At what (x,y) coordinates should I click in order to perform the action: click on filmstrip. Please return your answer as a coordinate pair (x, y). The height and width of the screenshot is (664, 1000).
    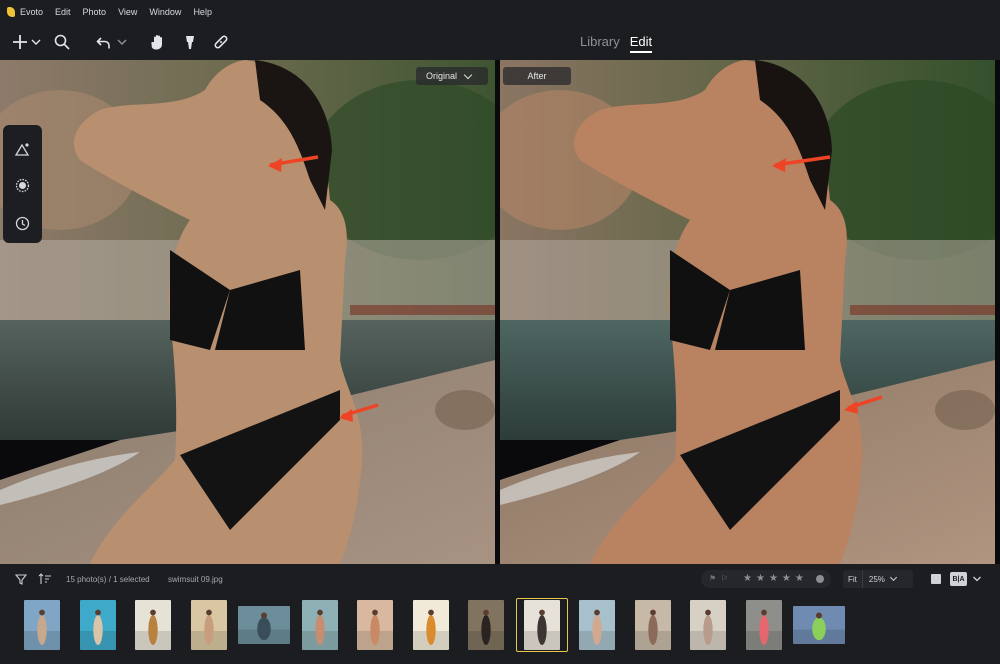
    Looking at the image, I should click on (500, 629).